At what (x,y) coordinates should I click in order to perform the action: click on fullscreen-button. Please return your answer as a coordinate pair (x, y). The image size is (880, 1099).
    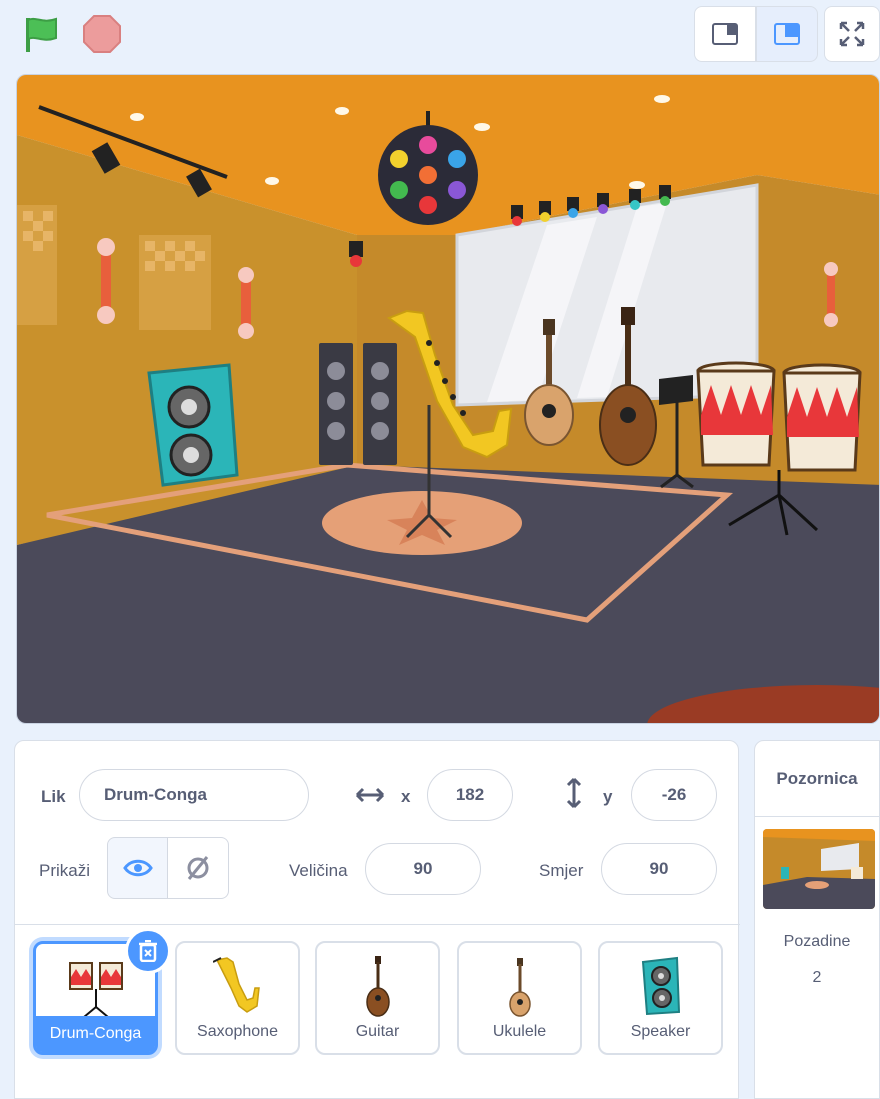
    Looking at the image, I should click on (852, 34).